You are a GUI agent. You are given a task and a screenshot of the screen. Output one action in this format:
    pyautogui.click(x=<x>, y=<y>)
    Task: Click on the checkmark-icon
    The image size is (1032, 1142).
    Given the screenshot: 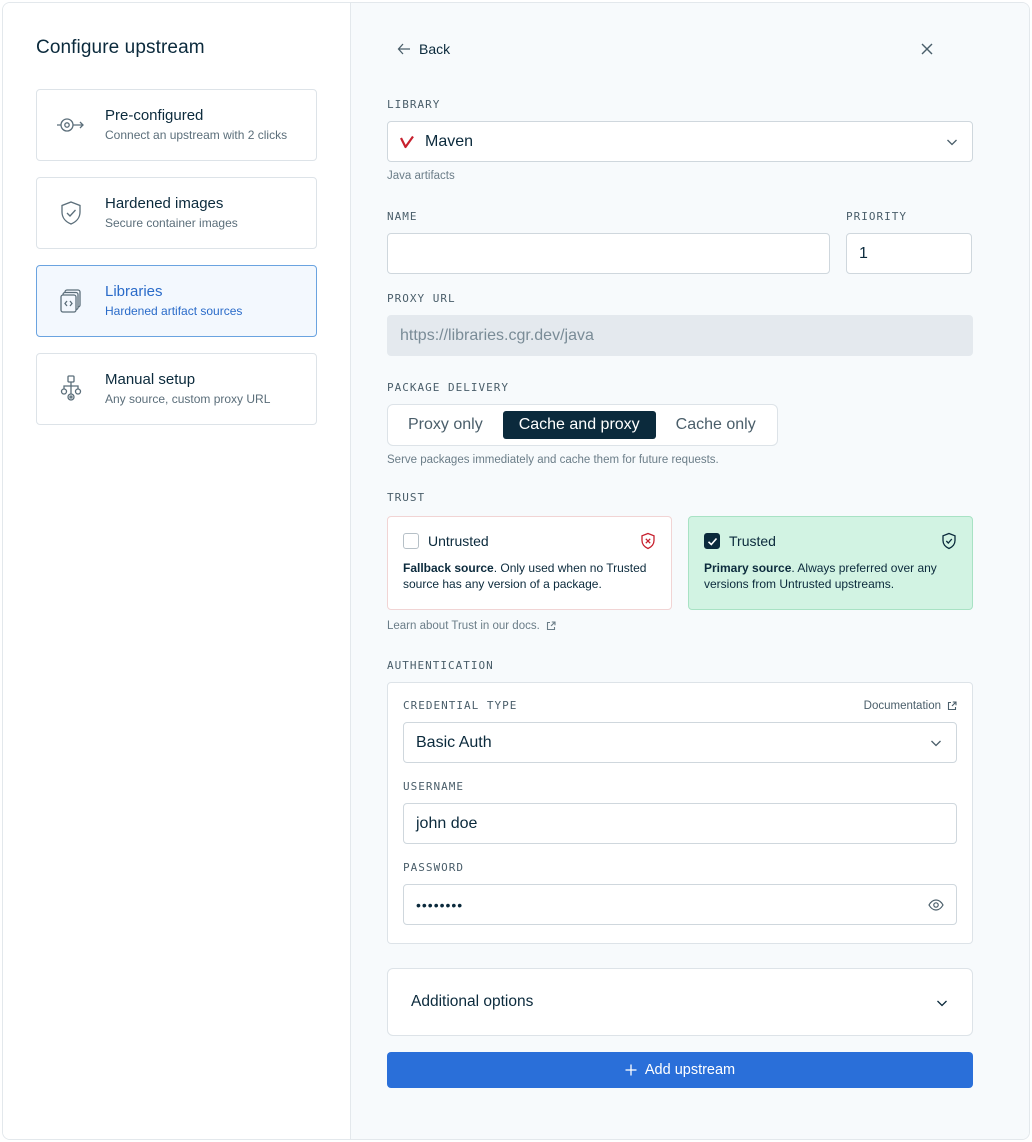 What is the action you would take?
    pyautogui.click(x=712, y=541)
    